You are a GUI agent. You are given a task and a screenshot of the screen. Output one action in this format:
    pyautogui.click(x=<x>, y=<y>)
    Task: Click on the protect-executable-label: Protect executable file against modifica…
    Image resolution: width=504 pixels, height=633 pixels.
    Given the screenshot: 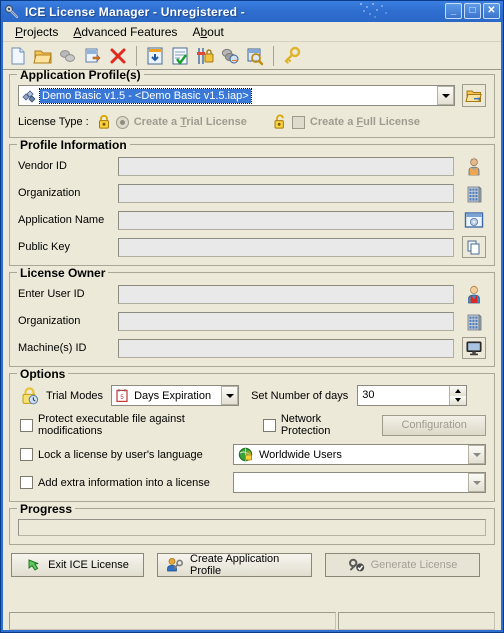 What is the action you would take?
    pyautogui.click(x=111, y=425)
    